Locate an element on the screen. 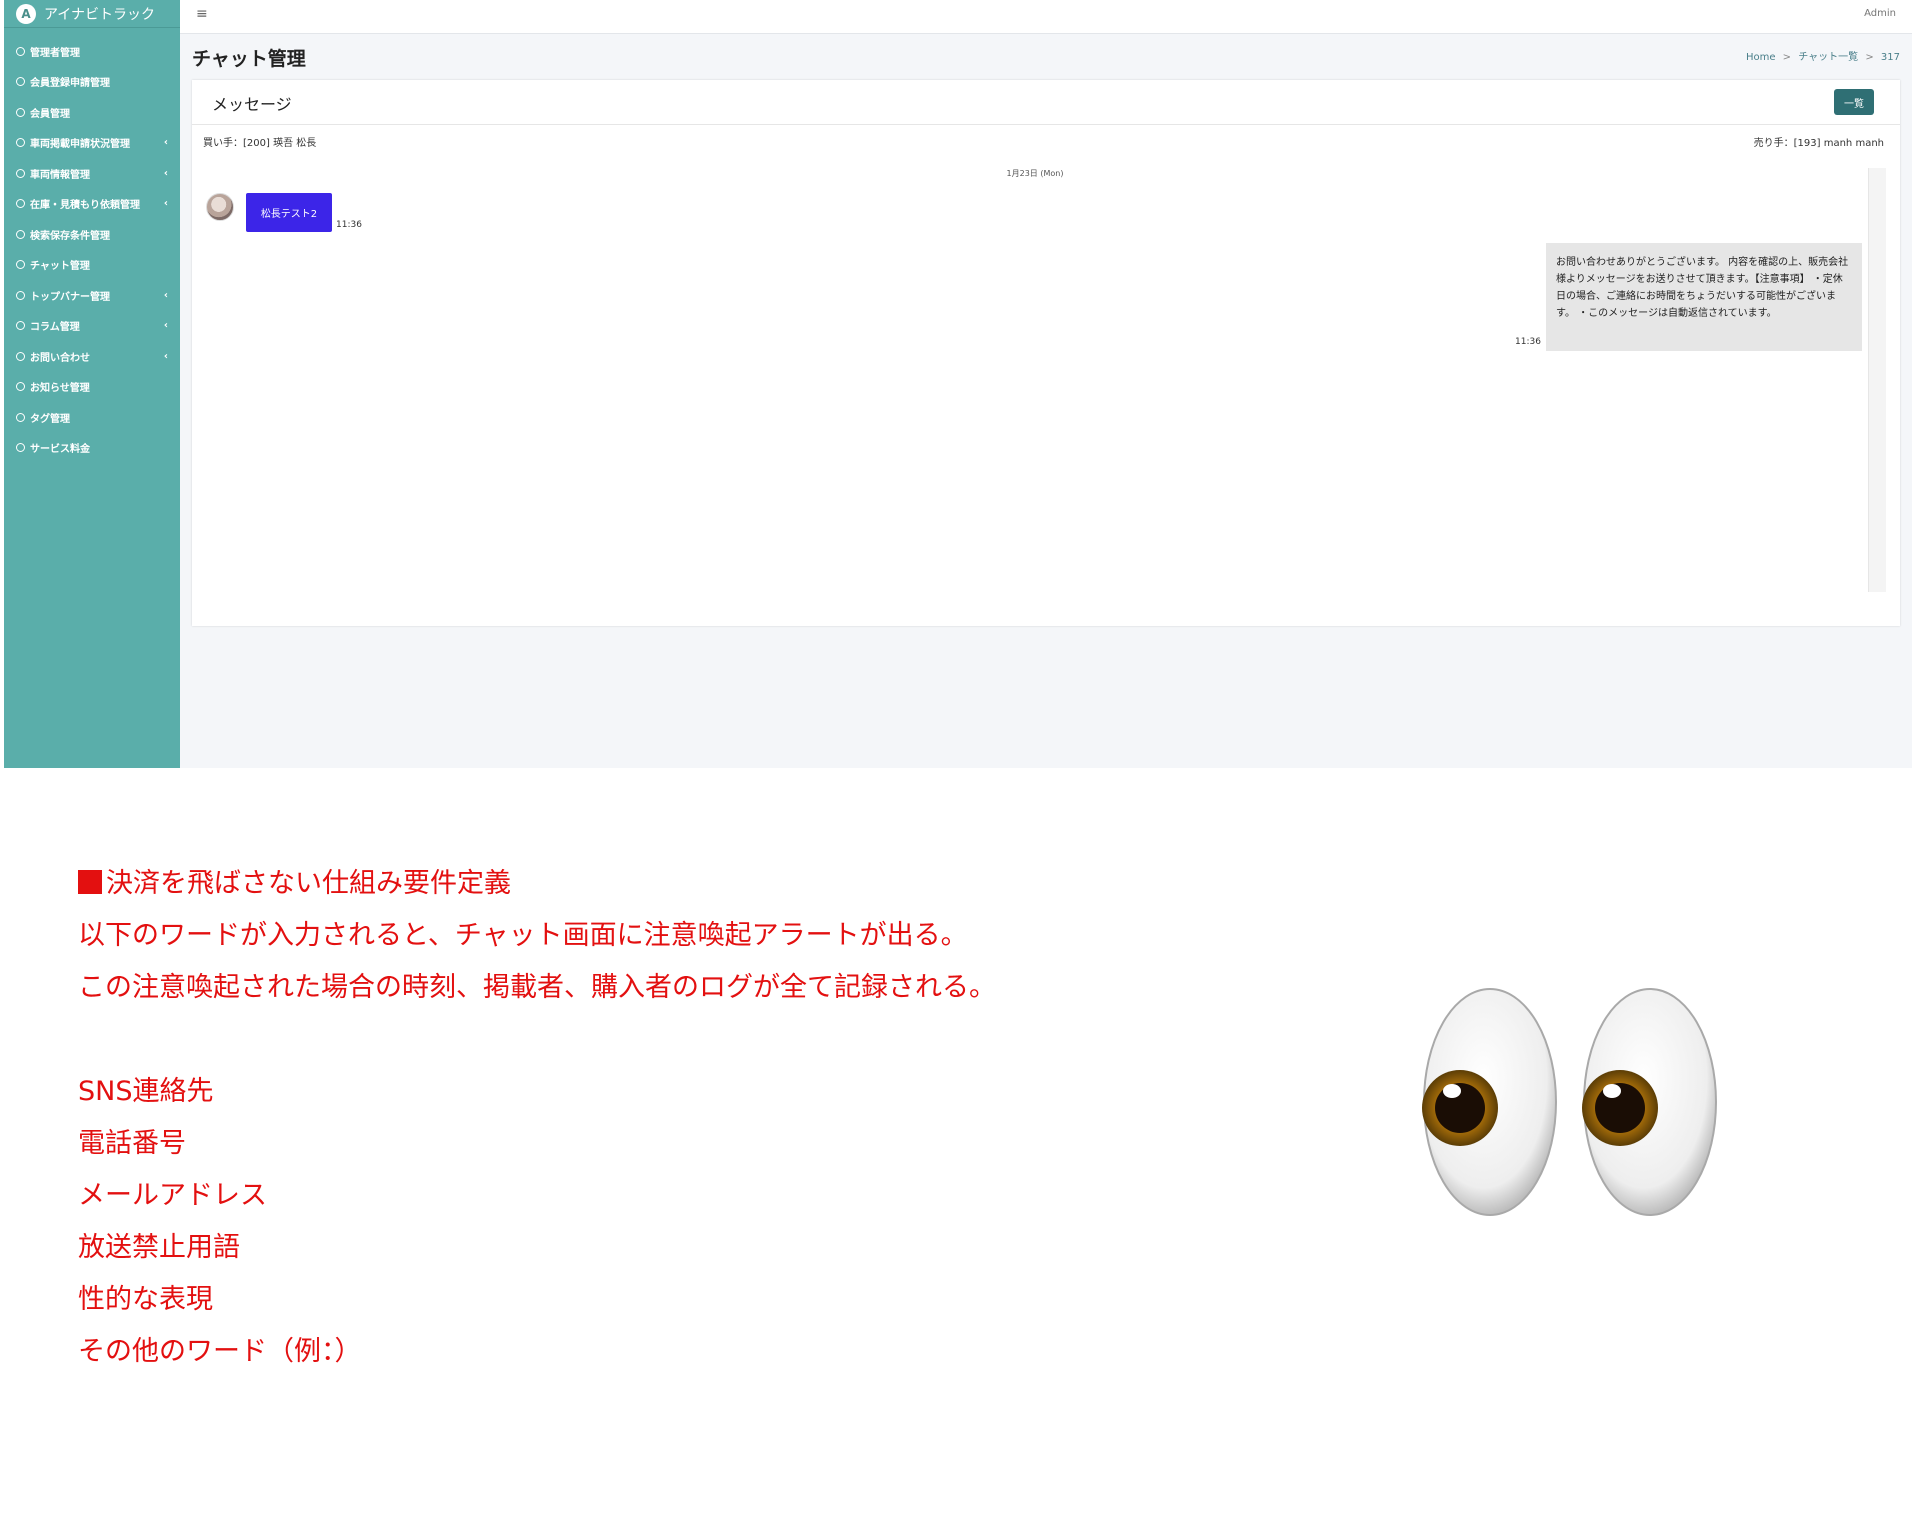 The height and width of the screenshot is (1515, 1920). brand: A アイナビトラック is located at coordinates (92, 14).